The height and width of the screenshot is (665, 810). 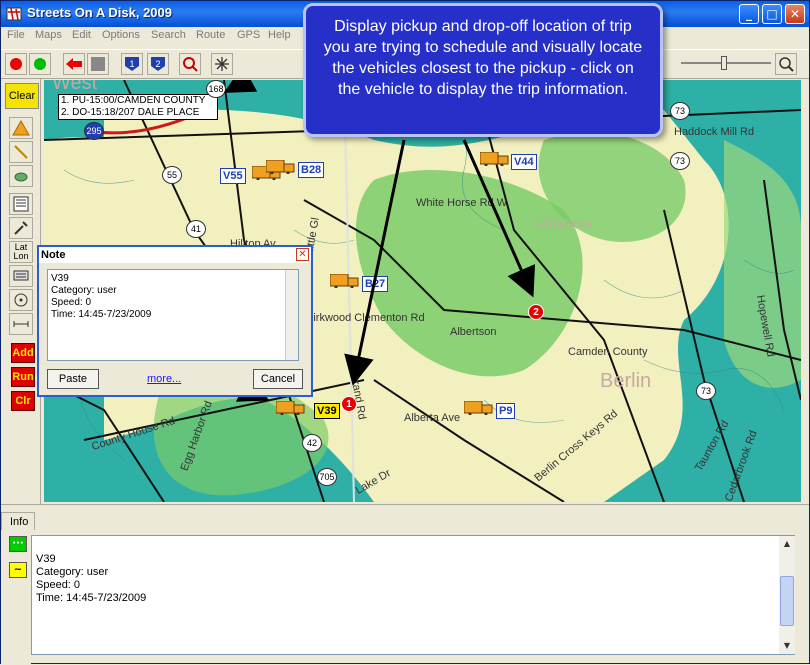 I want to click on note-title: Note, so click(x=53, y=255).